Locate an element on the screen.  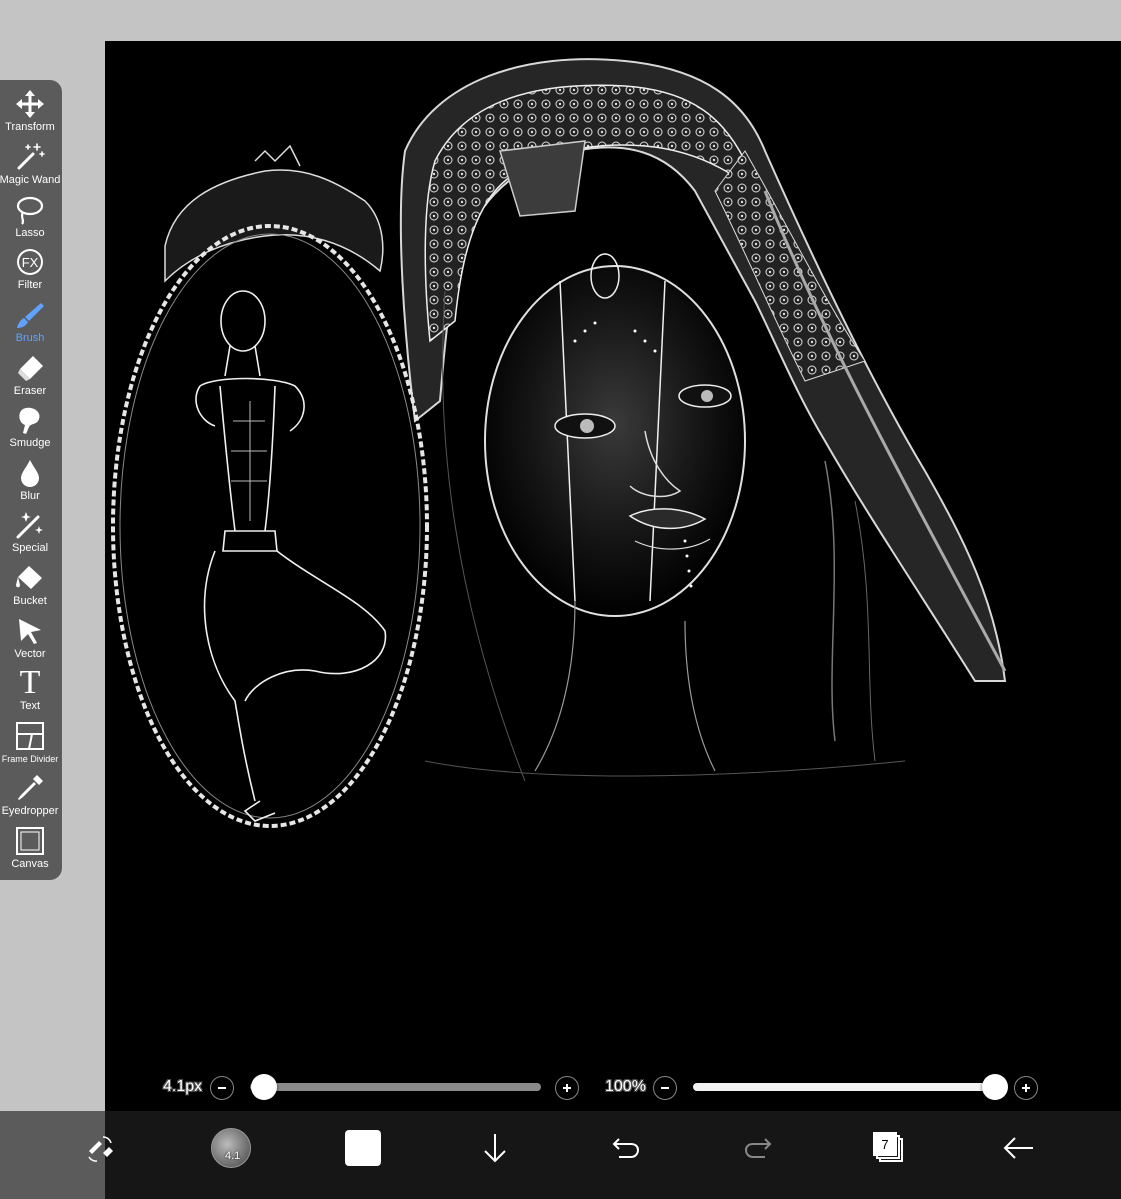
tool-label: Canvas is located at coordinates (30, 864).